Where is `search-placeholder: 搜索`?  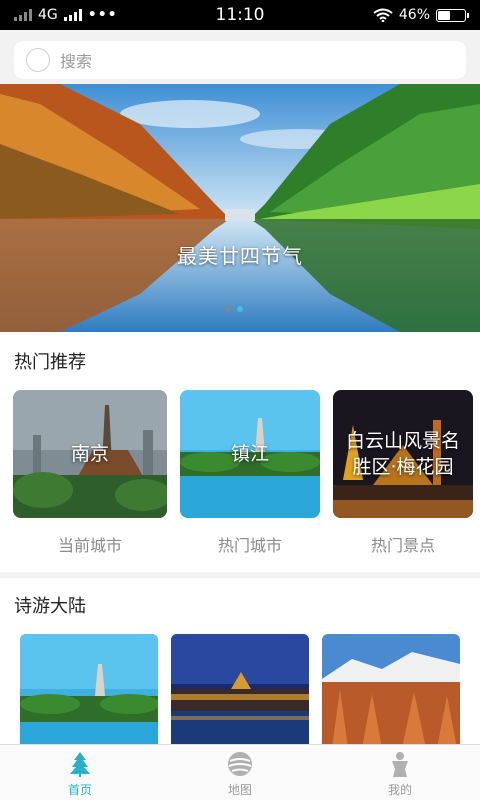 search-placeholder: 搜索 is located at coordinates (76, 61).